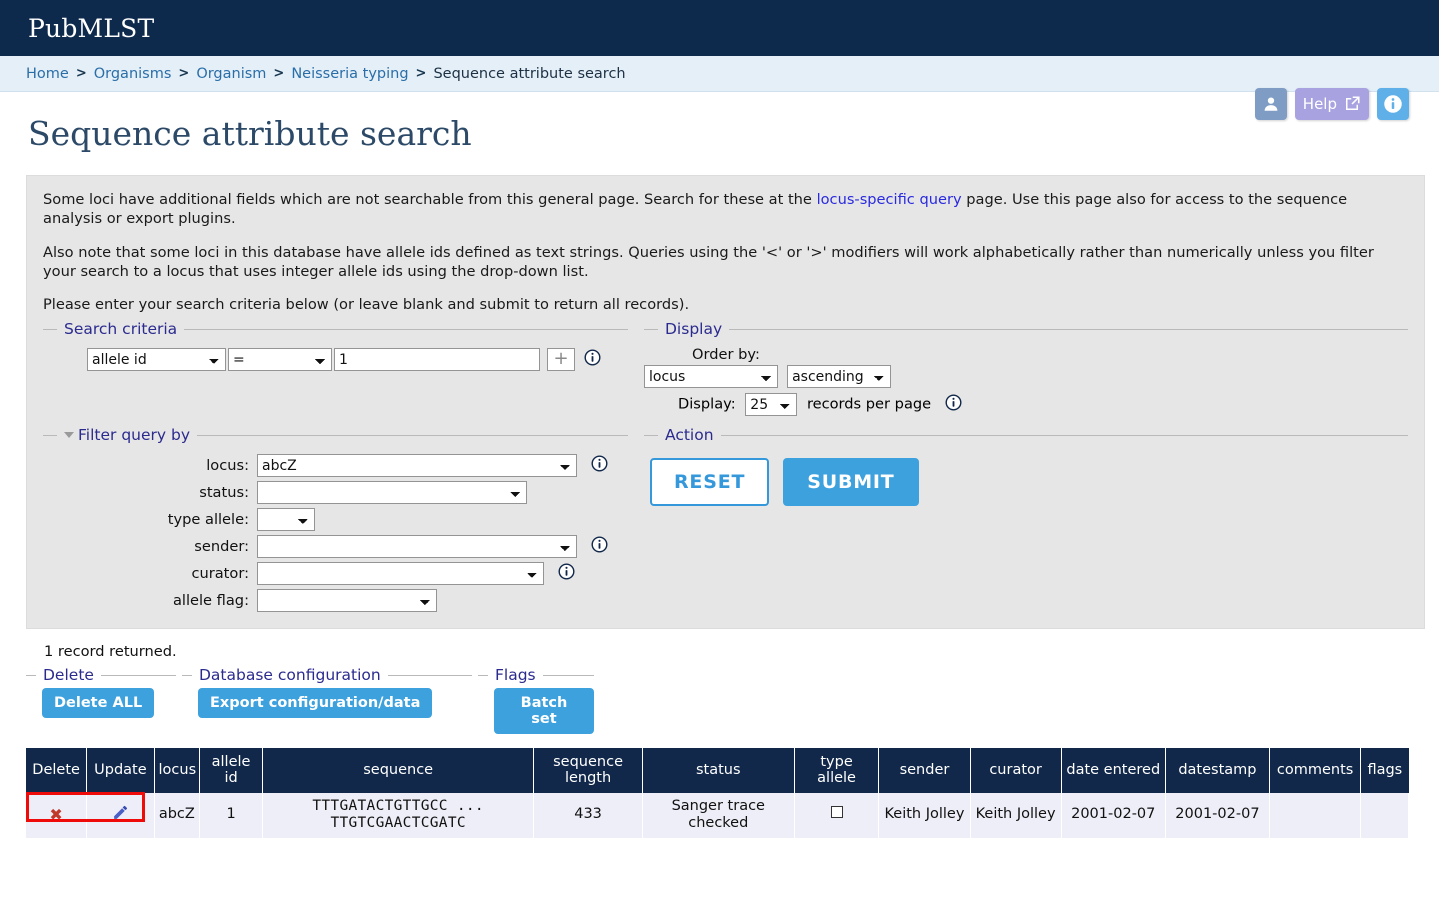 The width and height of the screenshot is (1439, 900). Describe the element at coordinates (134, 435) in the screenshot. I see `filter-legend-label: Filter query by` at that location.